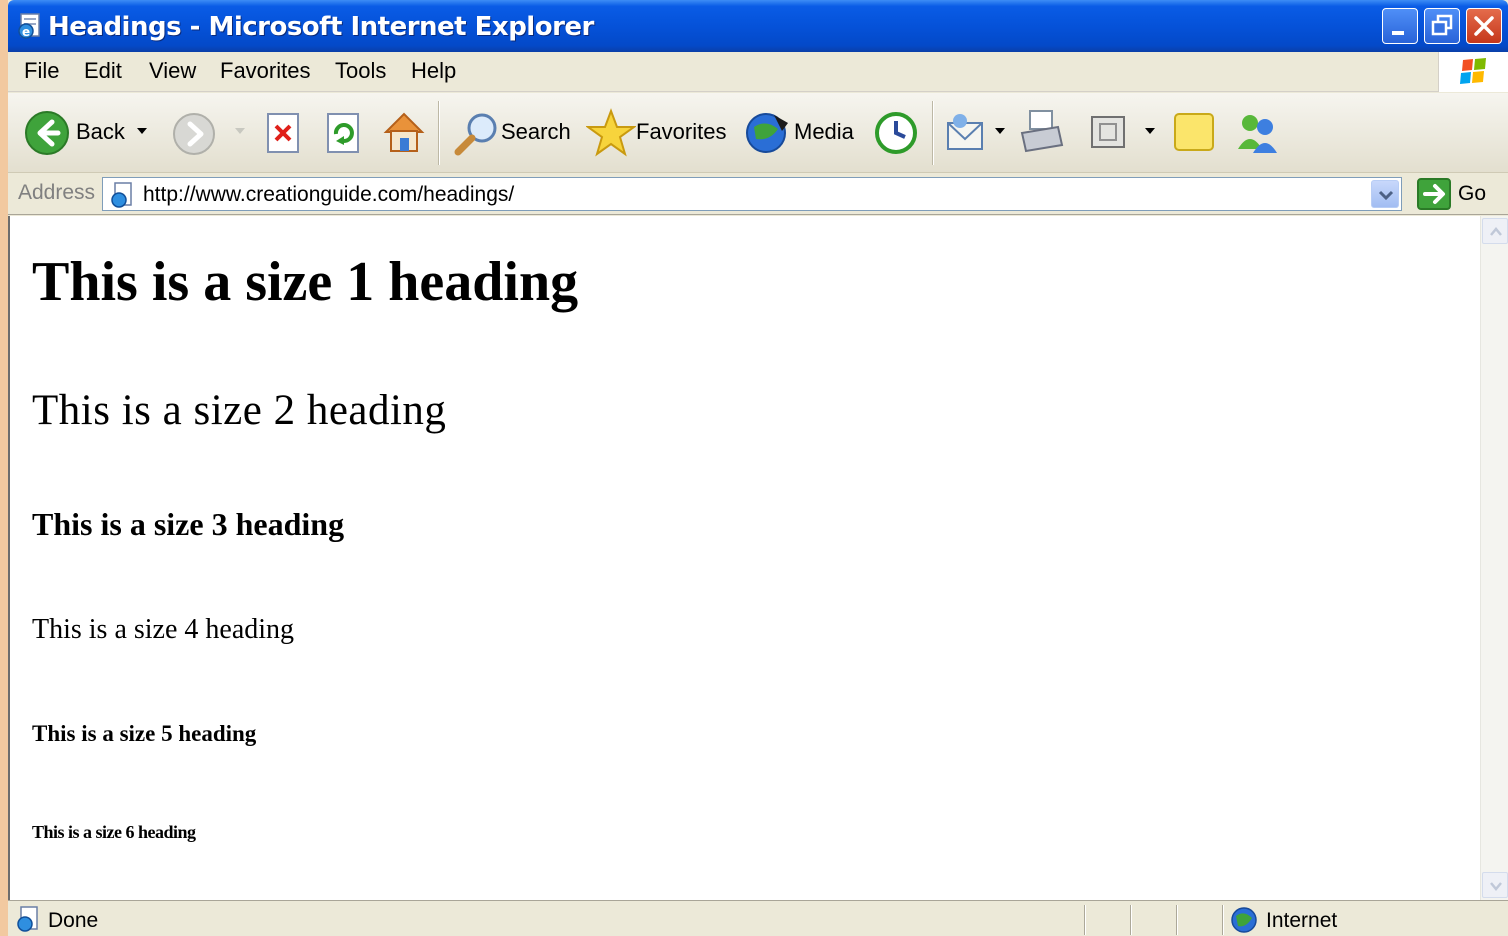 The height and width of the screenshot is (936, 1508). Describe the element at coordinates (344, 133) in the screenshot. I see `refresh-icon` at that location.